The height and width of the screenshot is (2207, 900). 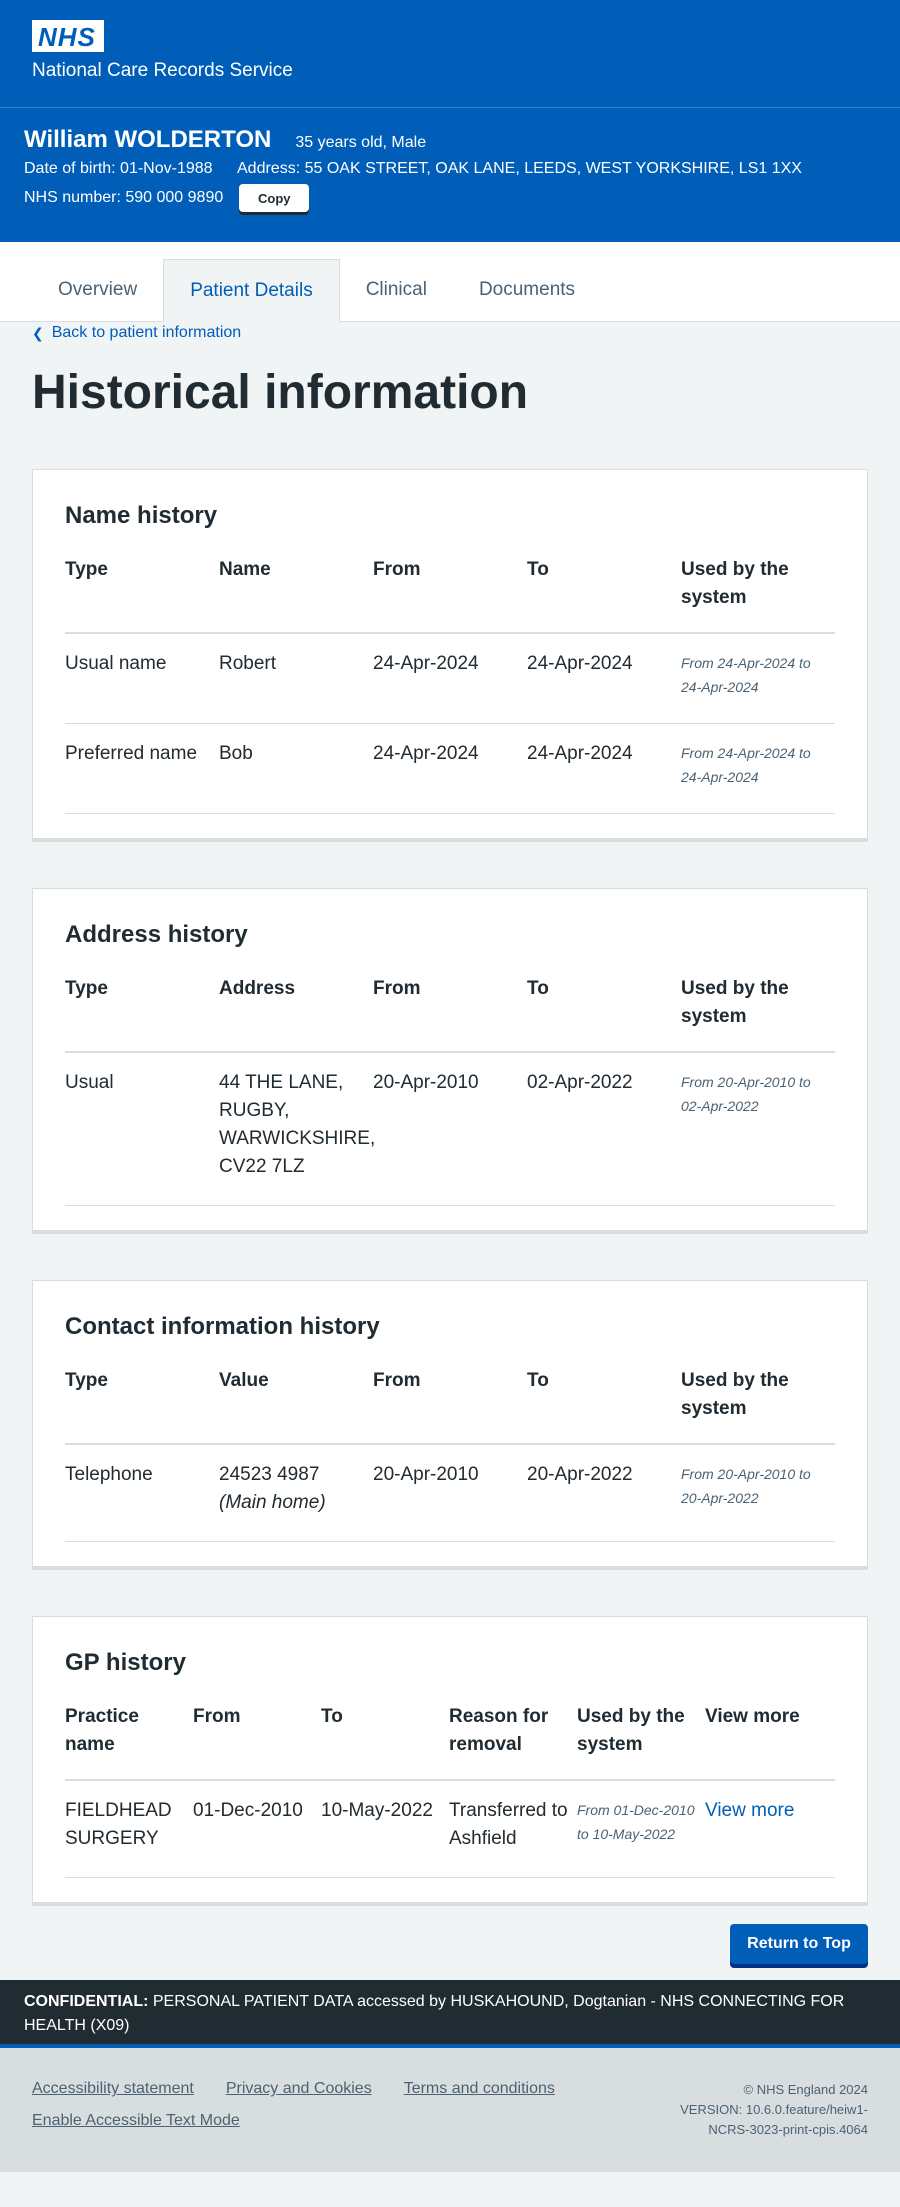 I want to click on cell-view-more: View more, so click(x=770, y=1829).